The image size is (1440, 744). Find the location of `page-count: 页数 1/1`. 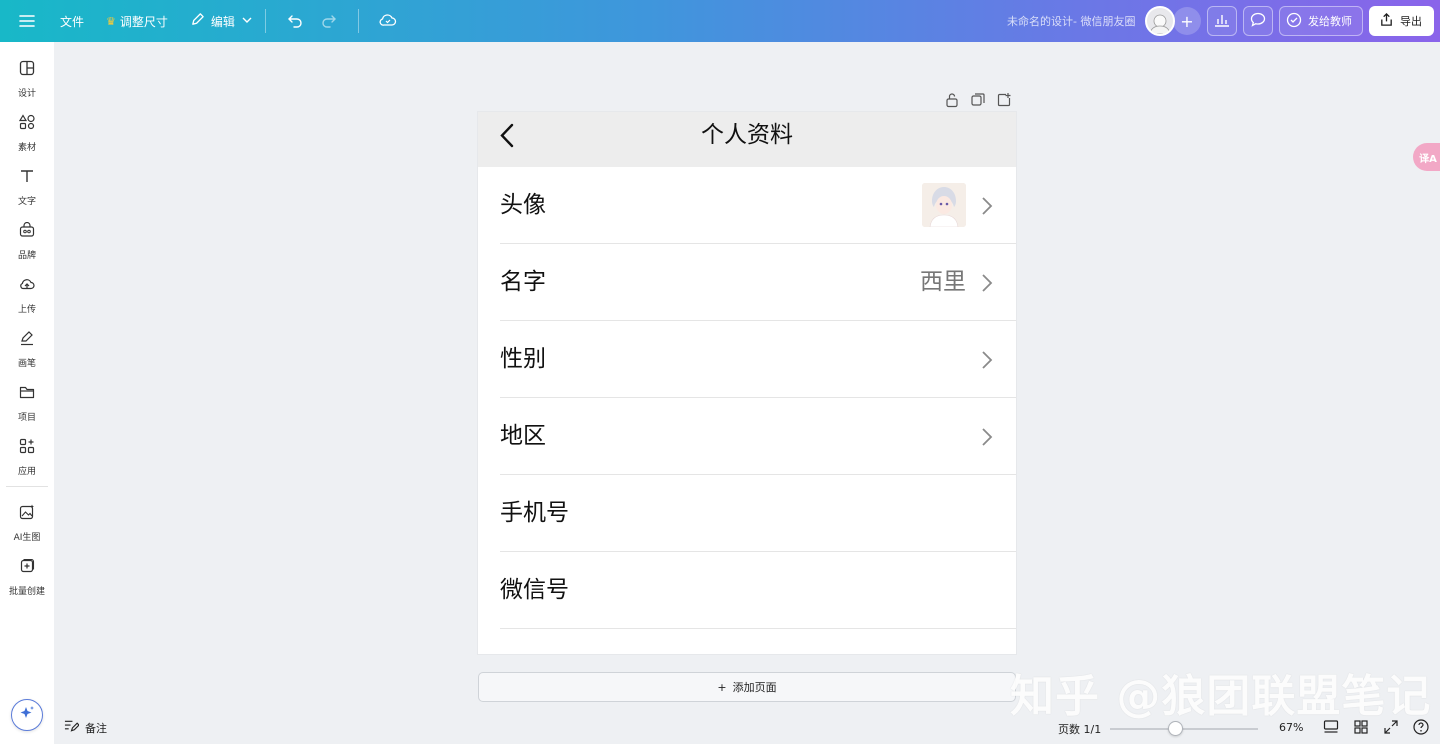

page-count: 页数 1/1 is located at coordinates (1079, 729).